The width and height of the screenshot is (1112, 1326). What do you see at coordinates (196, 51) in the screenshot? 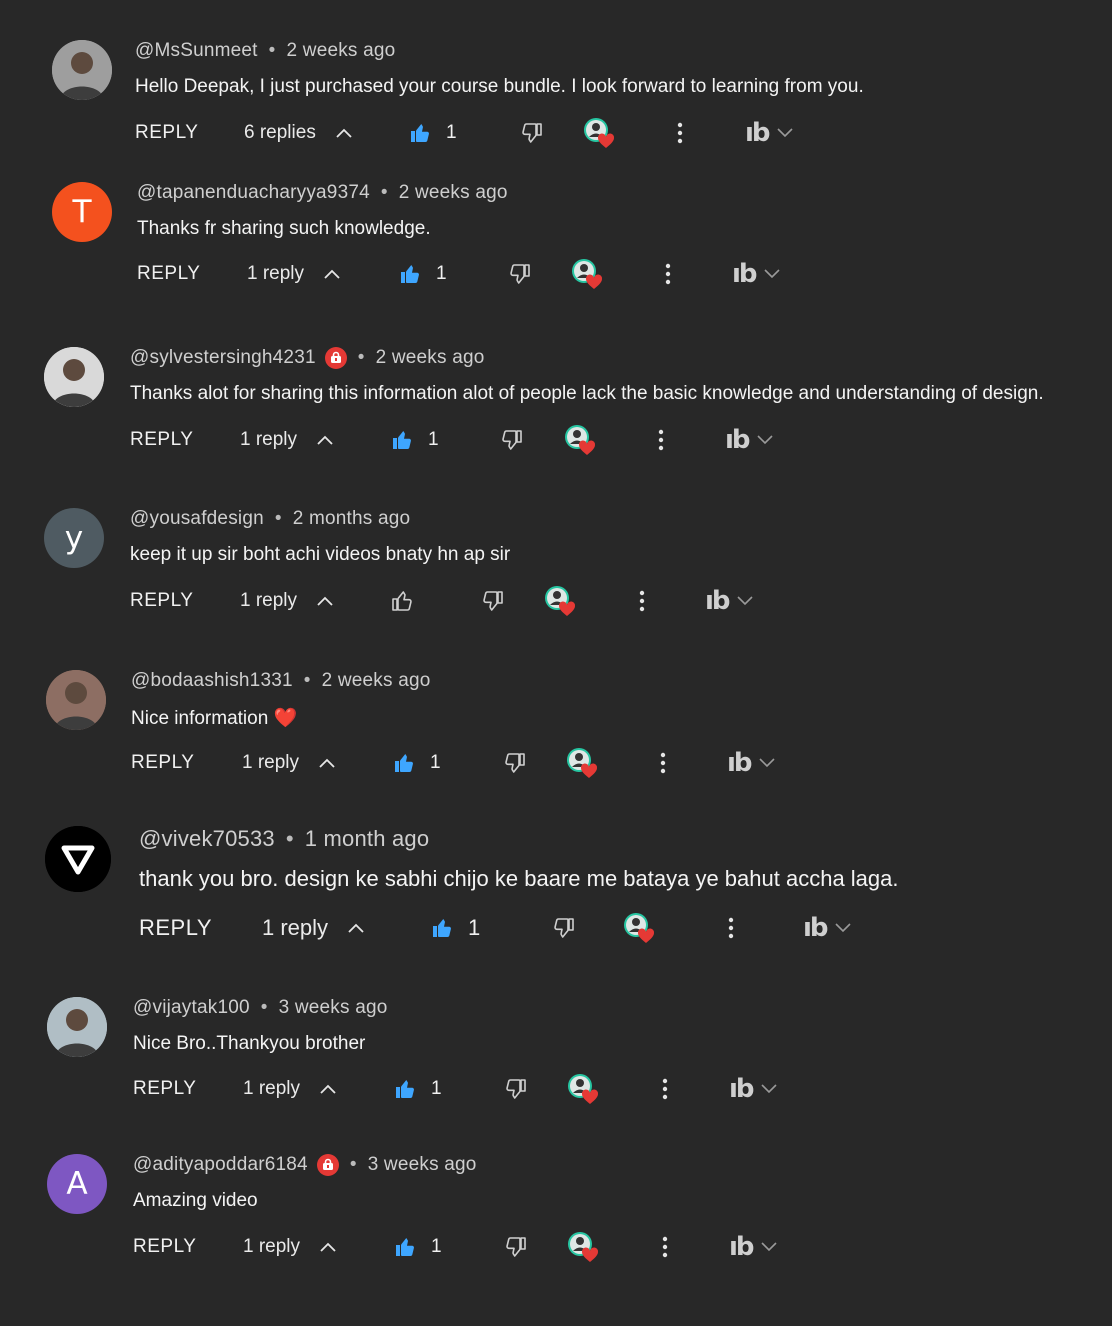
I see `author-handle: @MsSunmeet` at bounding box center [196, 51].